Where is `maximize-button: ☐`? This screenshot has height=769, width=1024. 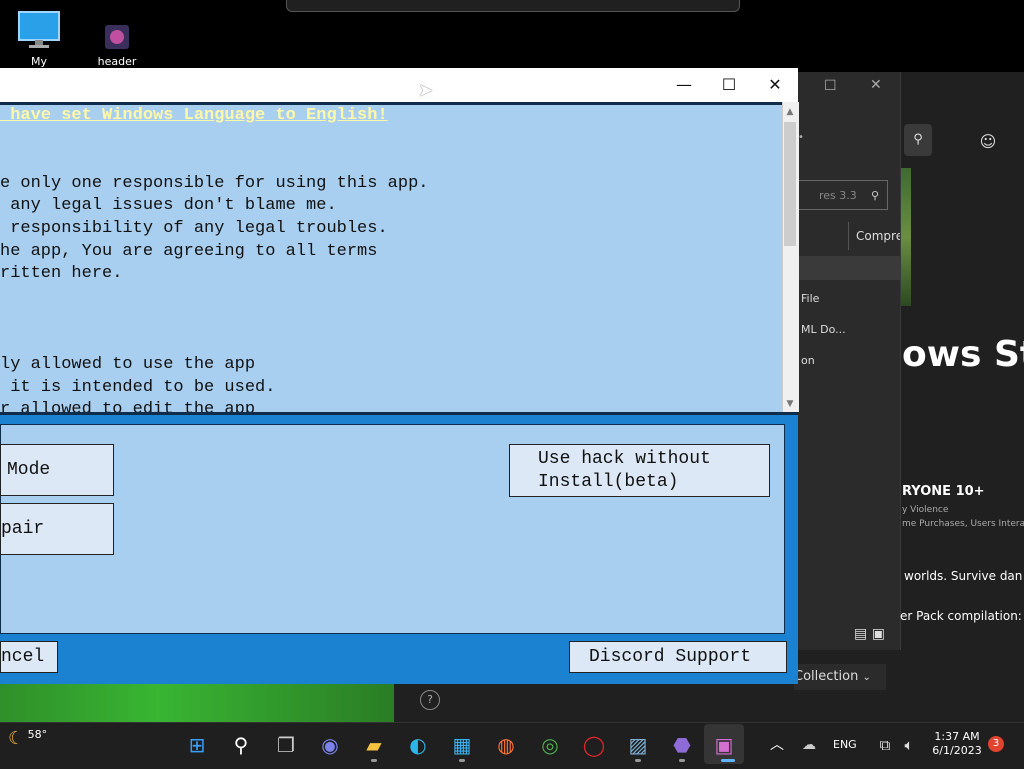
maximize-button: ☐ is located at coordinates (729, 85).